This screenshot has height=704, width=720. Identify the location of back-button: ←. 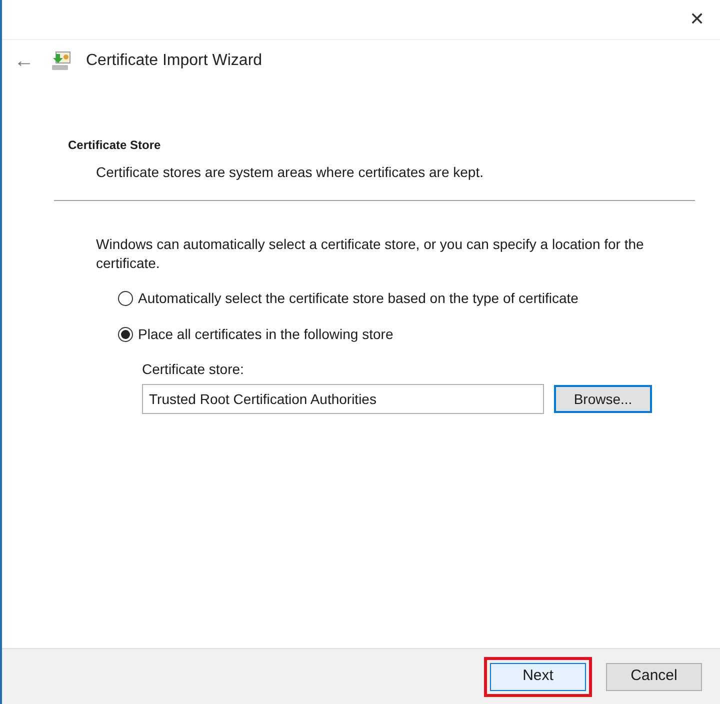
(24, 61).